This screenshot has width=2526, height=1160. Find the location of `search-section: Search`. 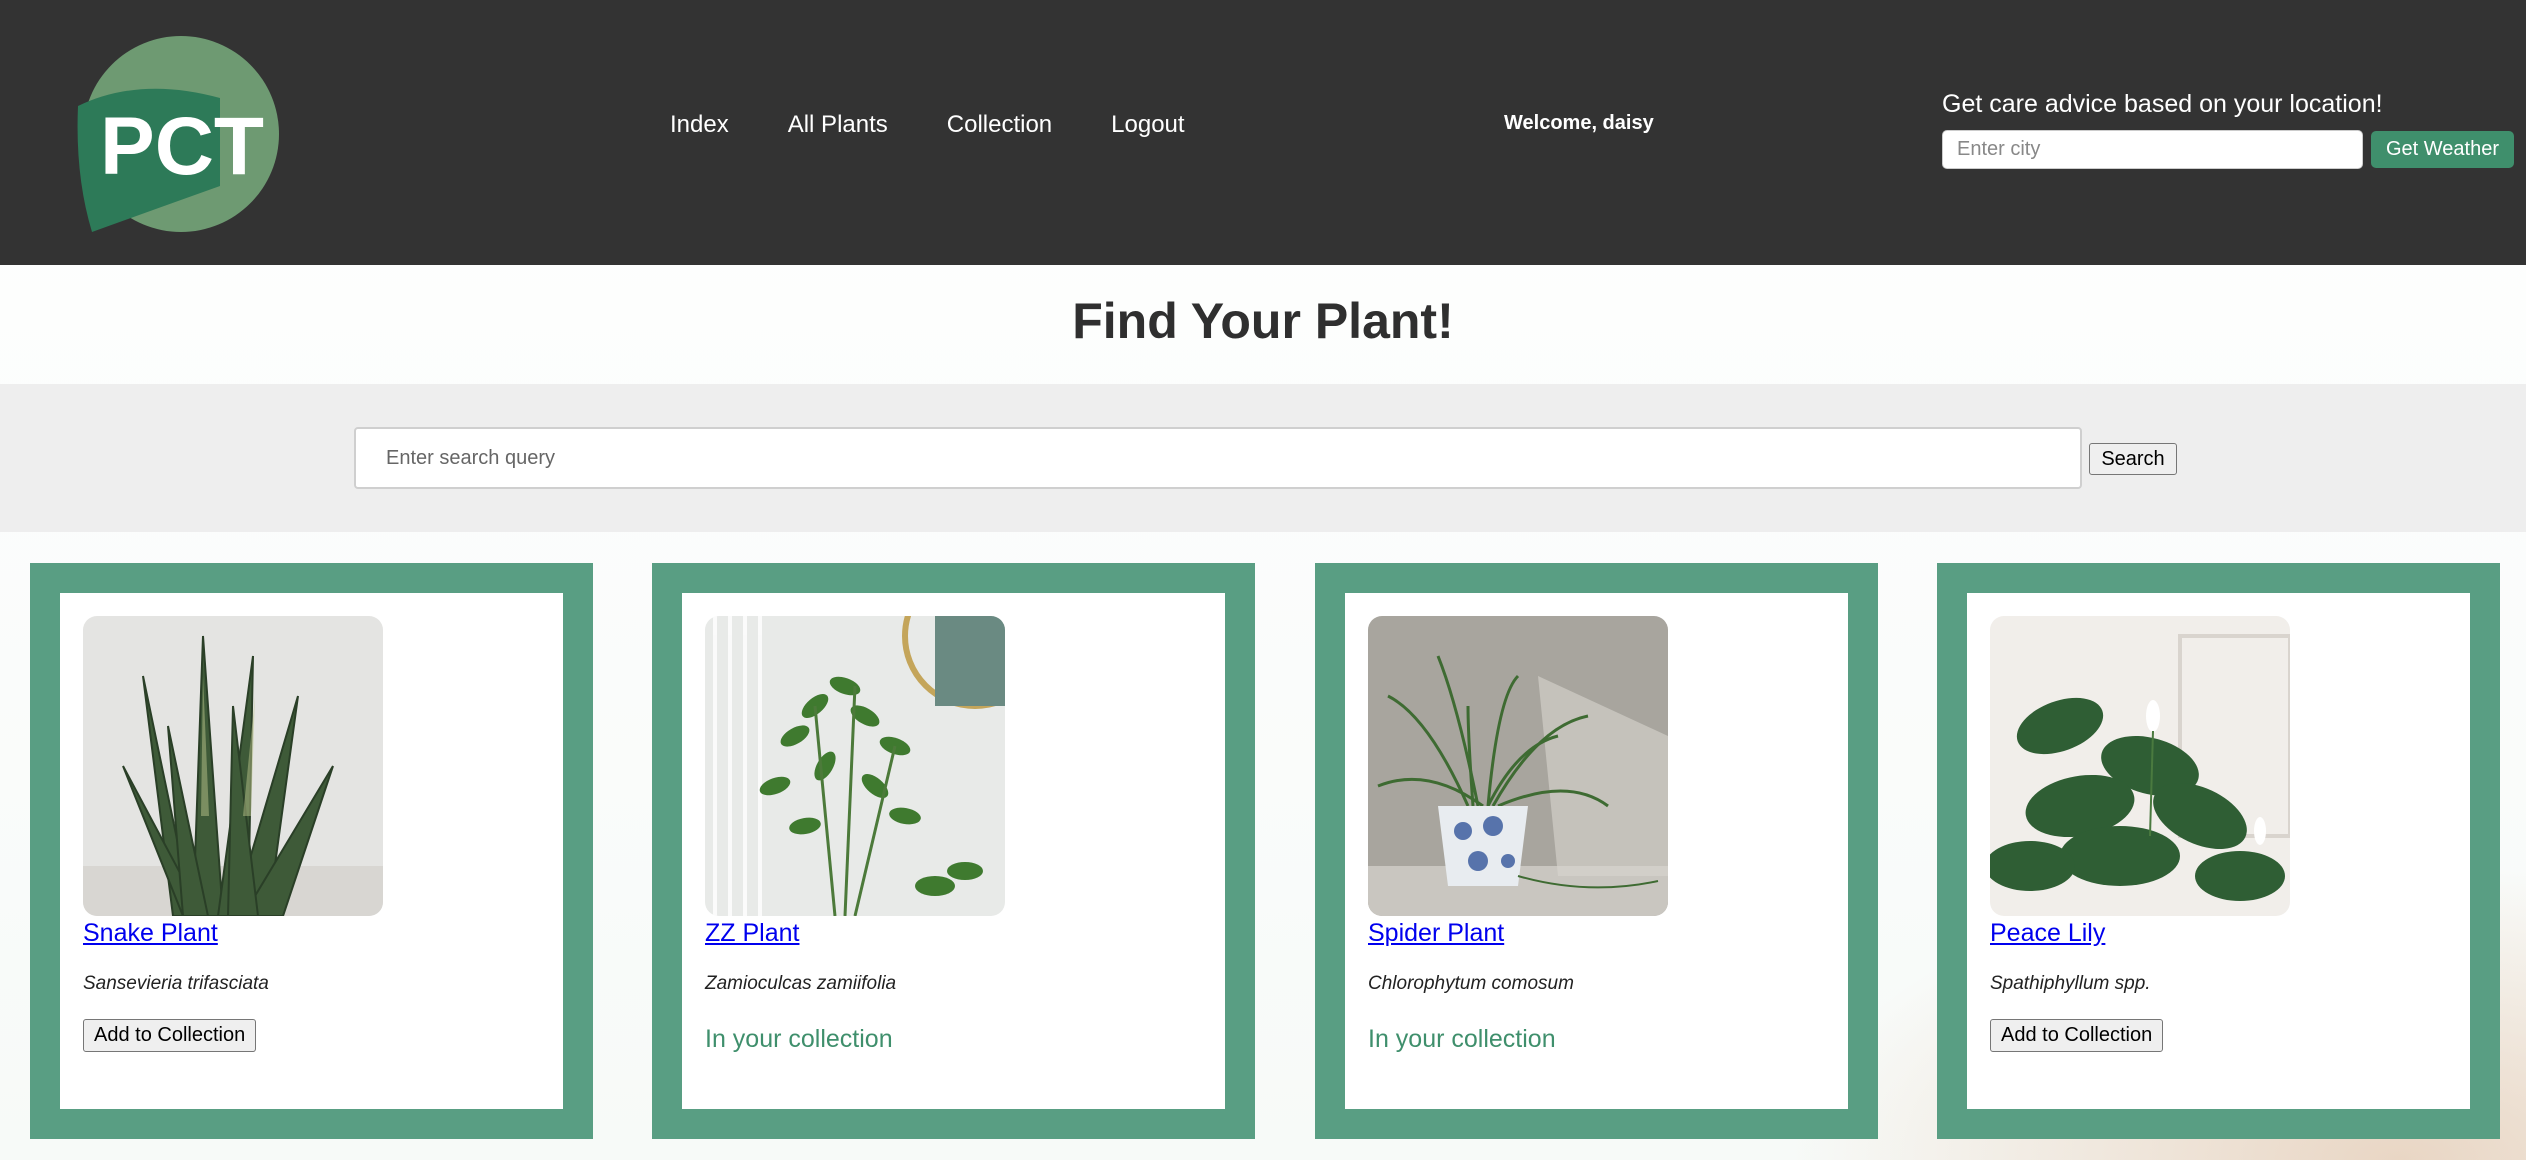

search-section: Search is located at coordinates (1263, 458).